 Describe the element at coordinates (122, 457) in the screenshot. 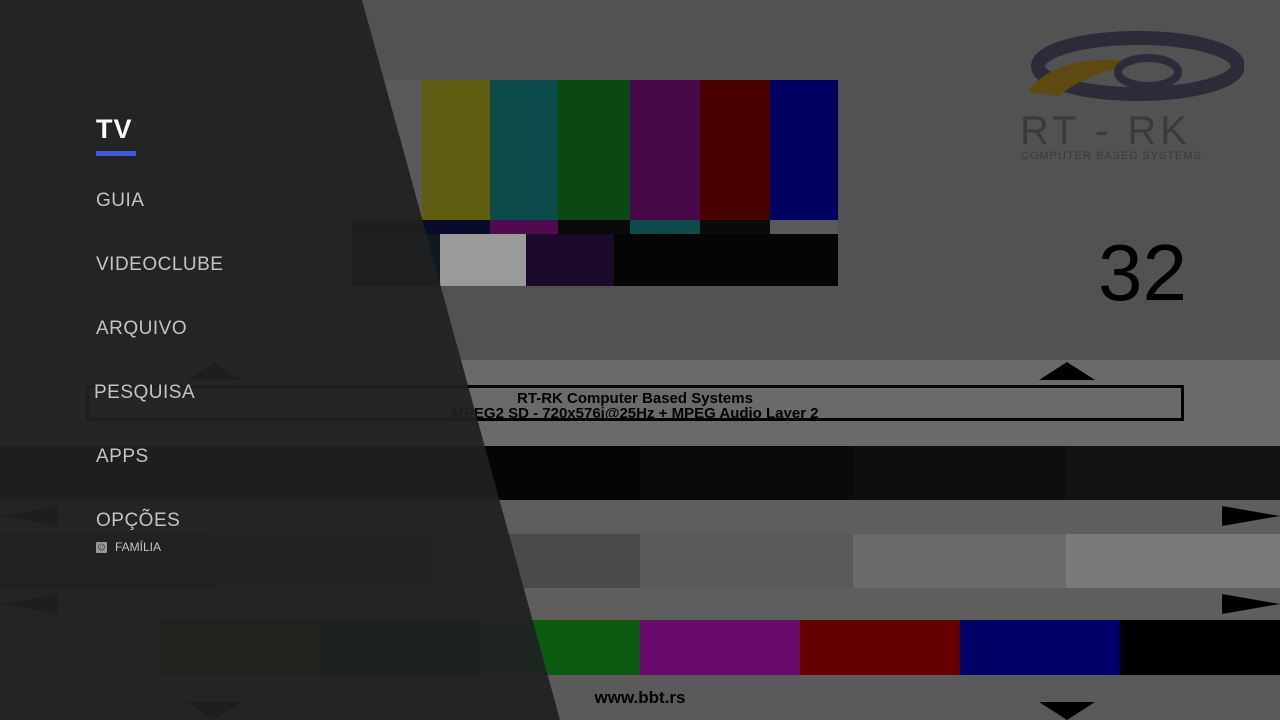

I see `menu-item-apps: APPS` at that location.